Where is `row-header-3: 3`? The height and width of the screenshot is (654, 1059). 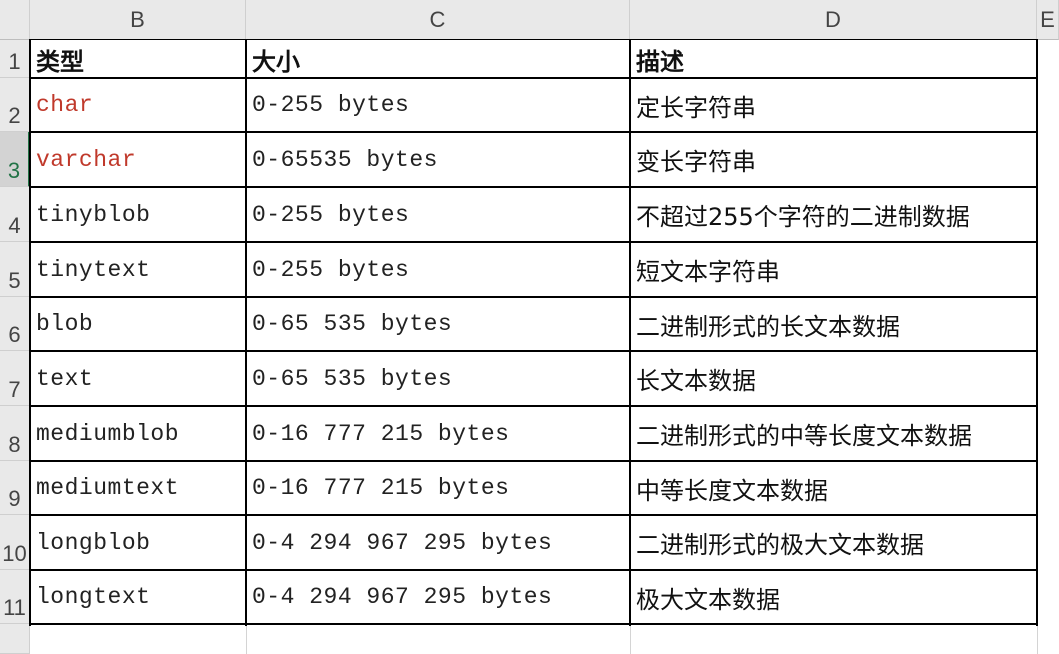
row-header-3: 3 is located at coordinates (15, 159).